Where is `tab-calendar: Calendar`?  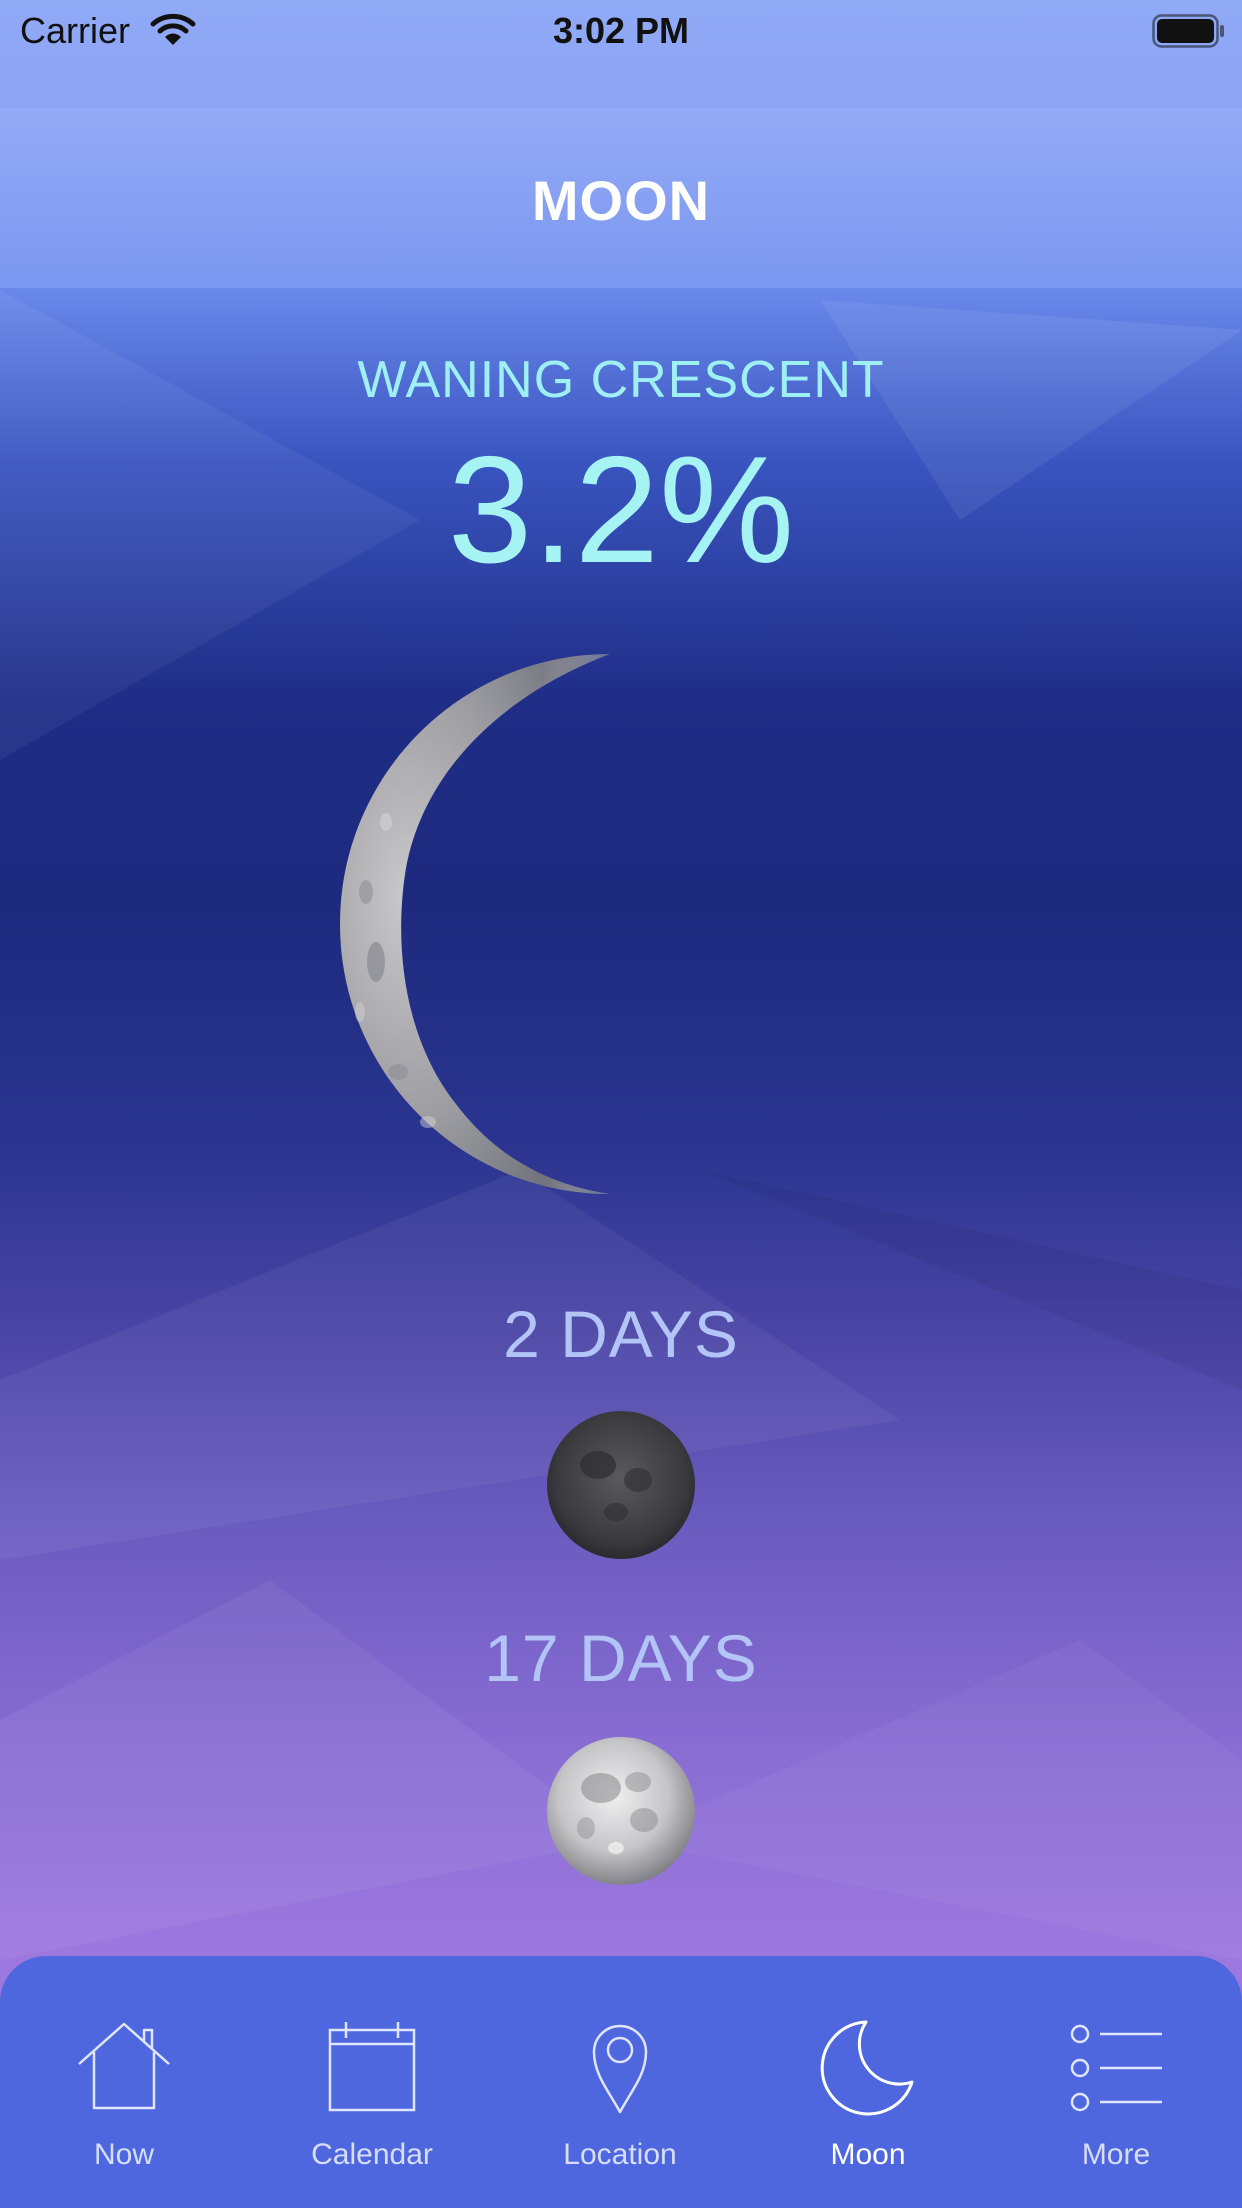
tab-calendar: Calendar is located at coordinates (372, 2082).